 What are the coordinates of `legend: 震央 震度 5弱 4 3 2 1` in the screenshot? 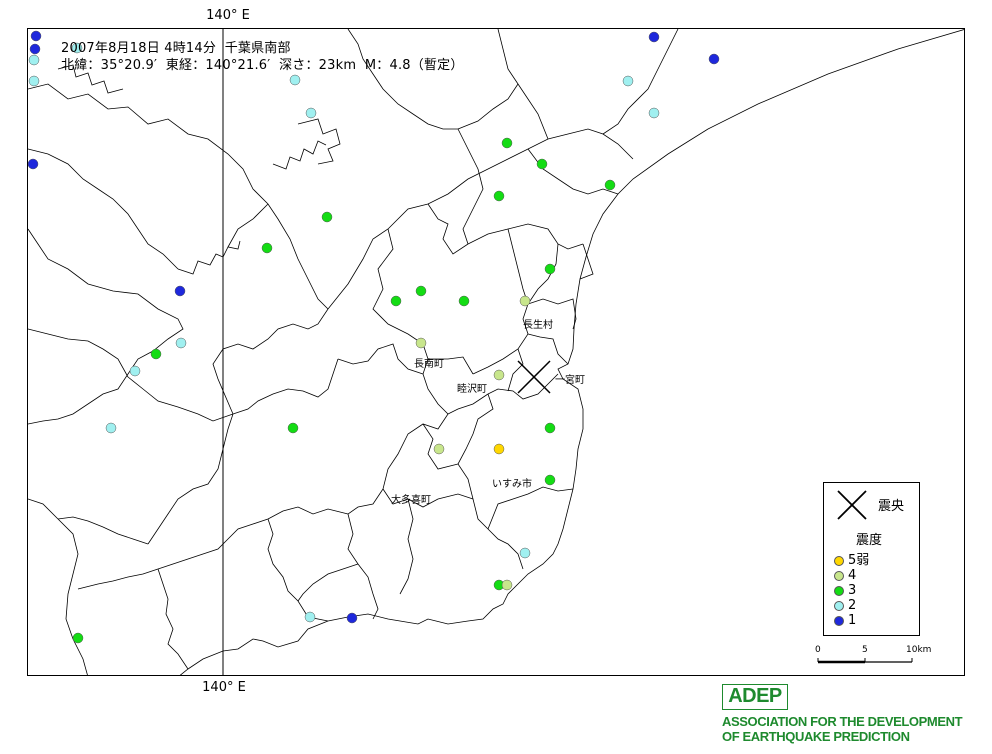 It's located at (871, 559).